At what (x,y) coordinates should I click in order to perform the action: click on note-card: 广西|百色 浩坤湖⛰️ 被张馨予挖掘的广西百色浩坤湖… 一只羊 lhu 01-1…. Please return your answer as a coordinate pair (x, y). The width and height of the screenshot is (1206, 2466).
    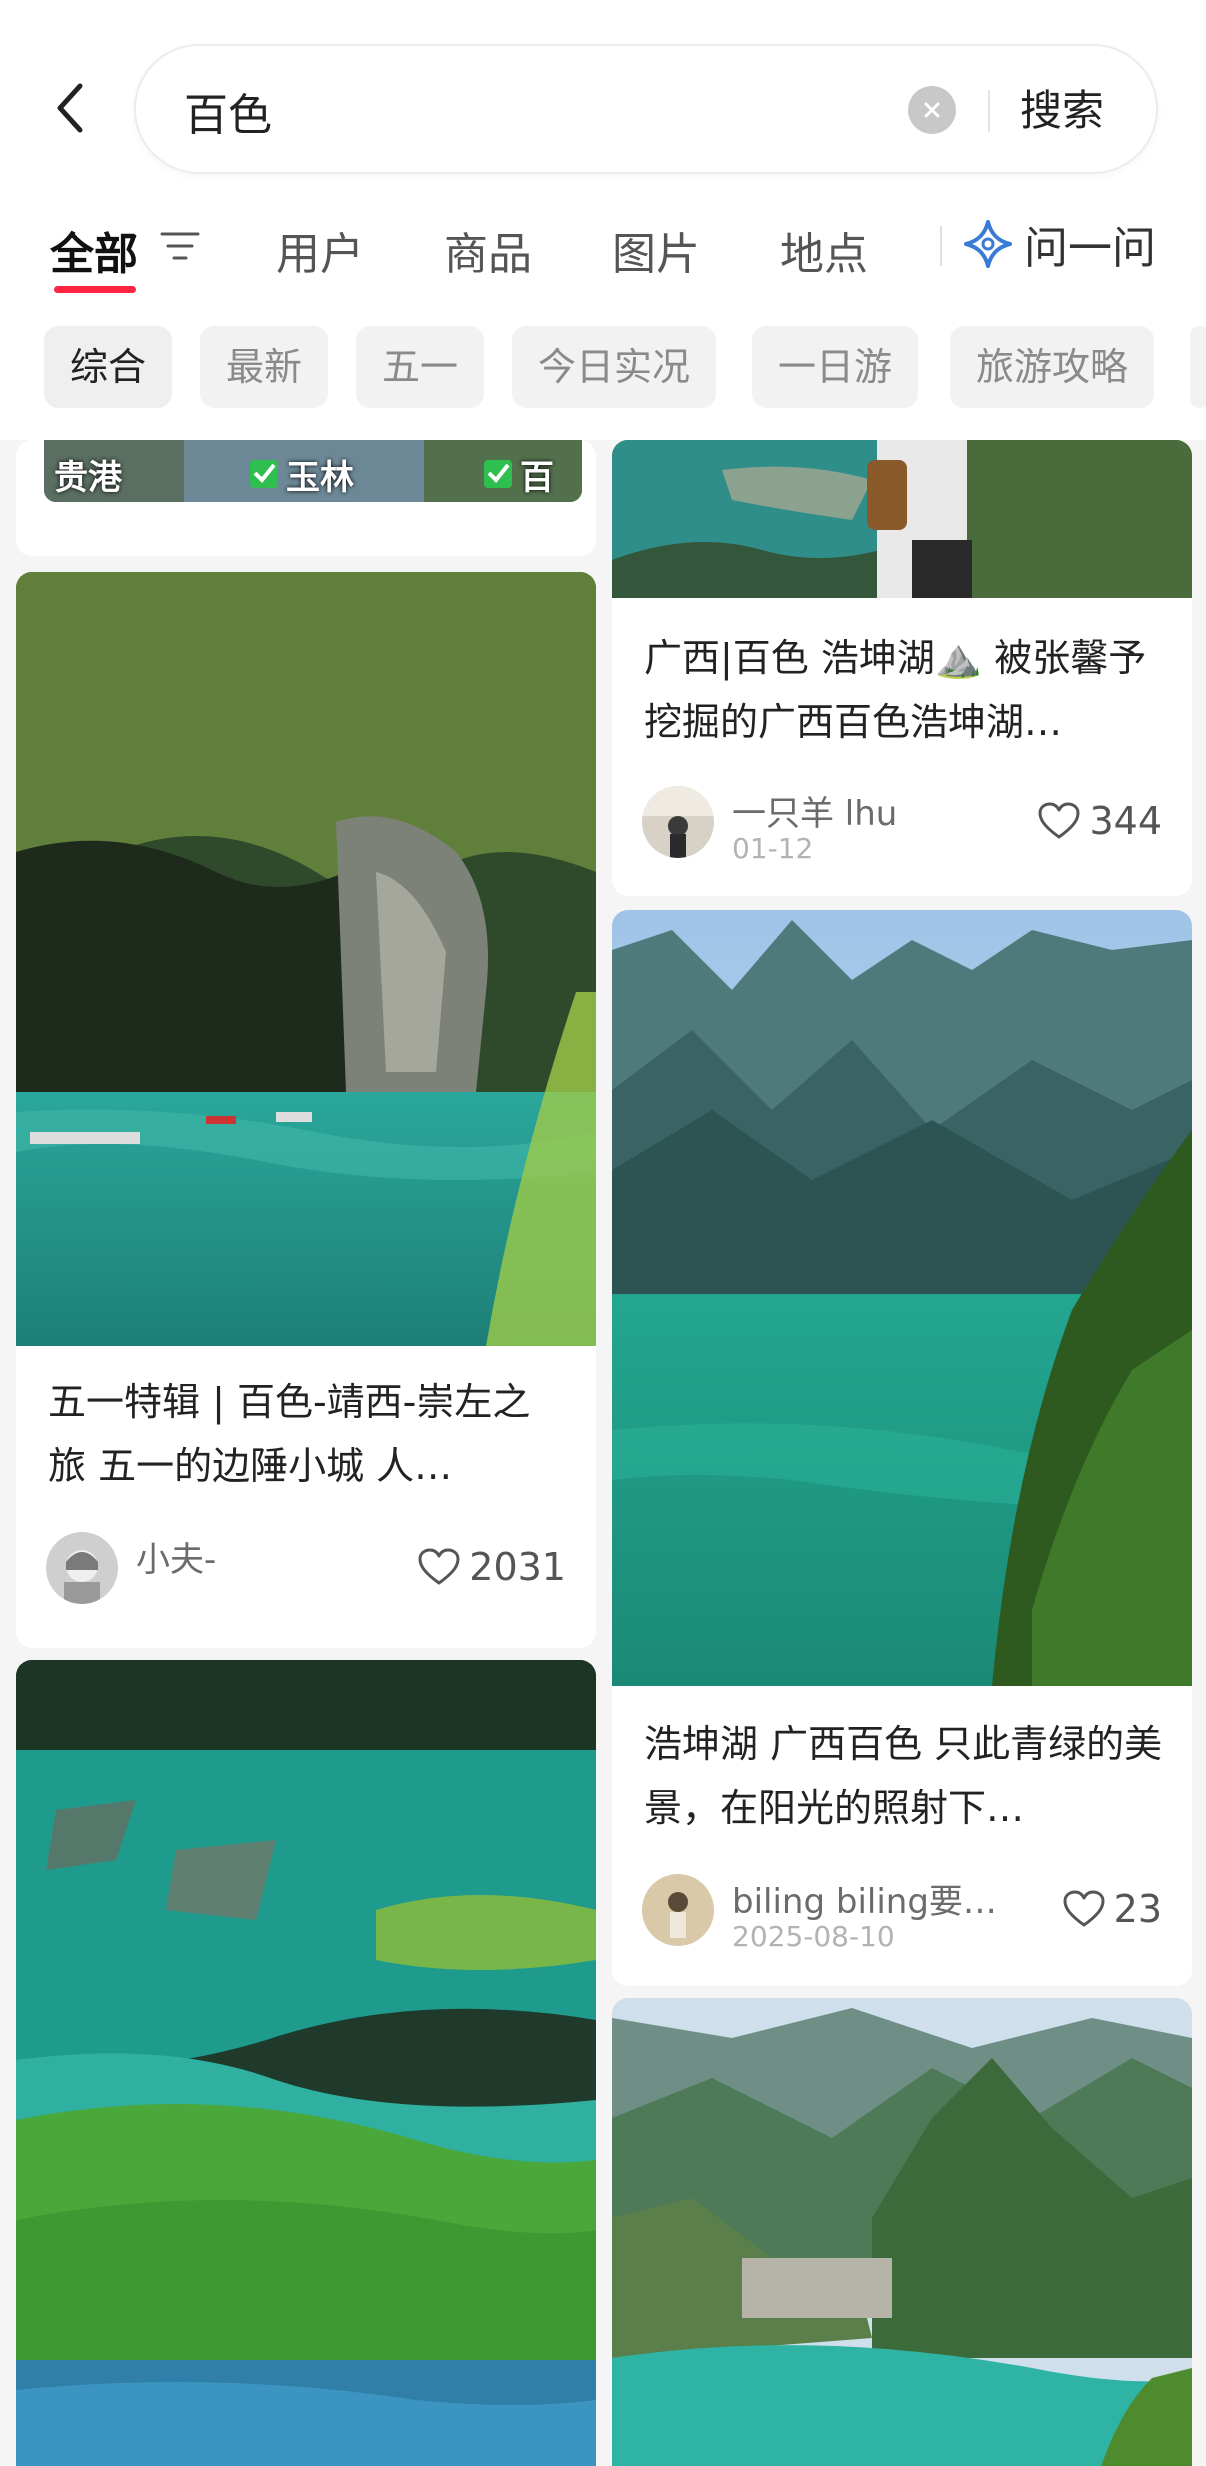
    Looking at the image, I should click on (902, 668).